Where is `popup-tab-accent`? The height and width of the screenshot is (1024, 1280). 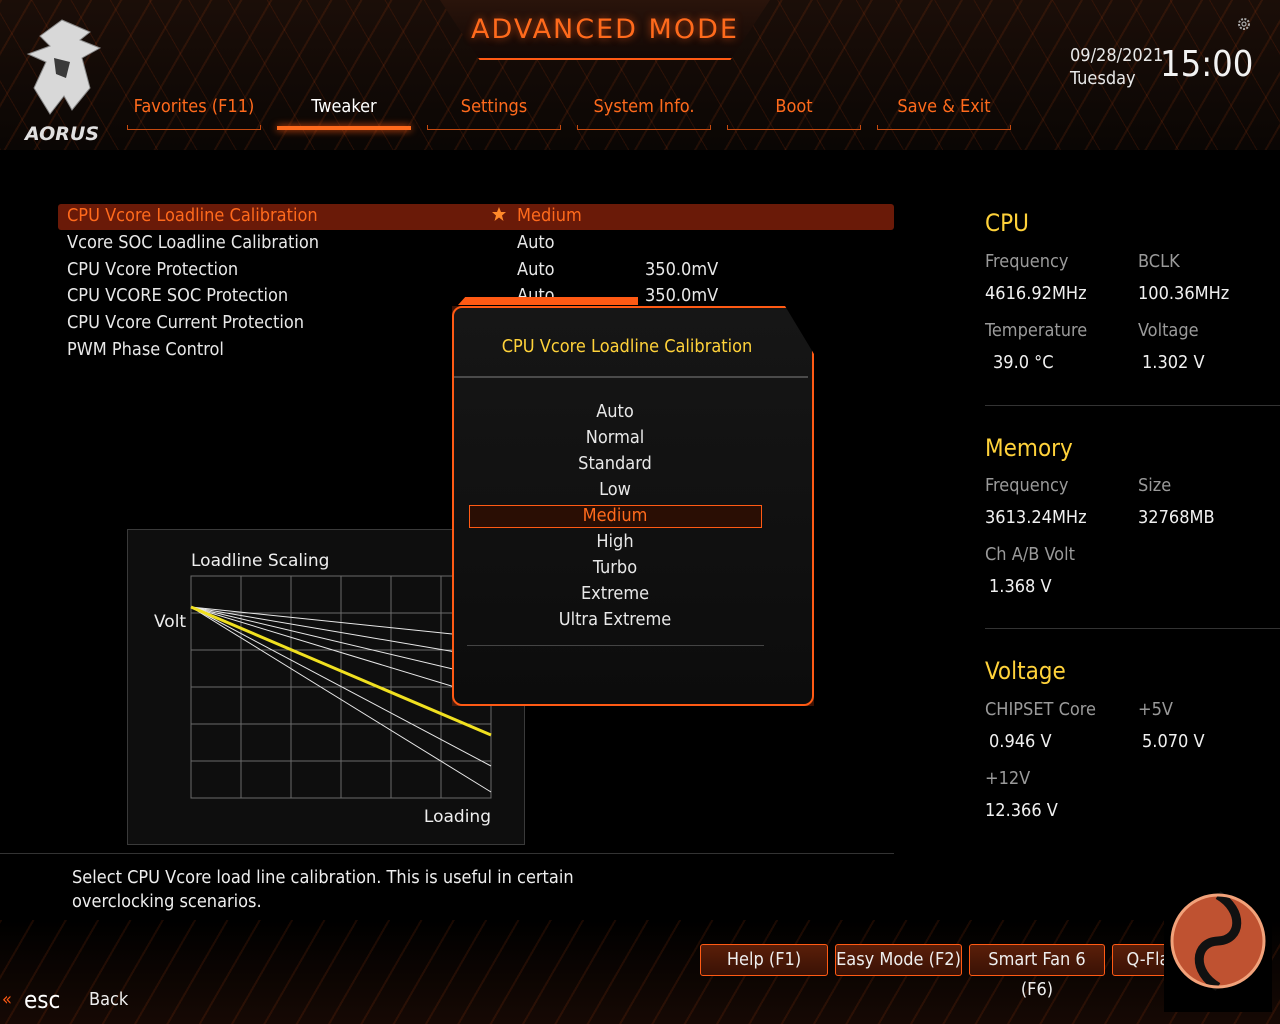 popup-tab-accent is located at coordinates (548, 301).